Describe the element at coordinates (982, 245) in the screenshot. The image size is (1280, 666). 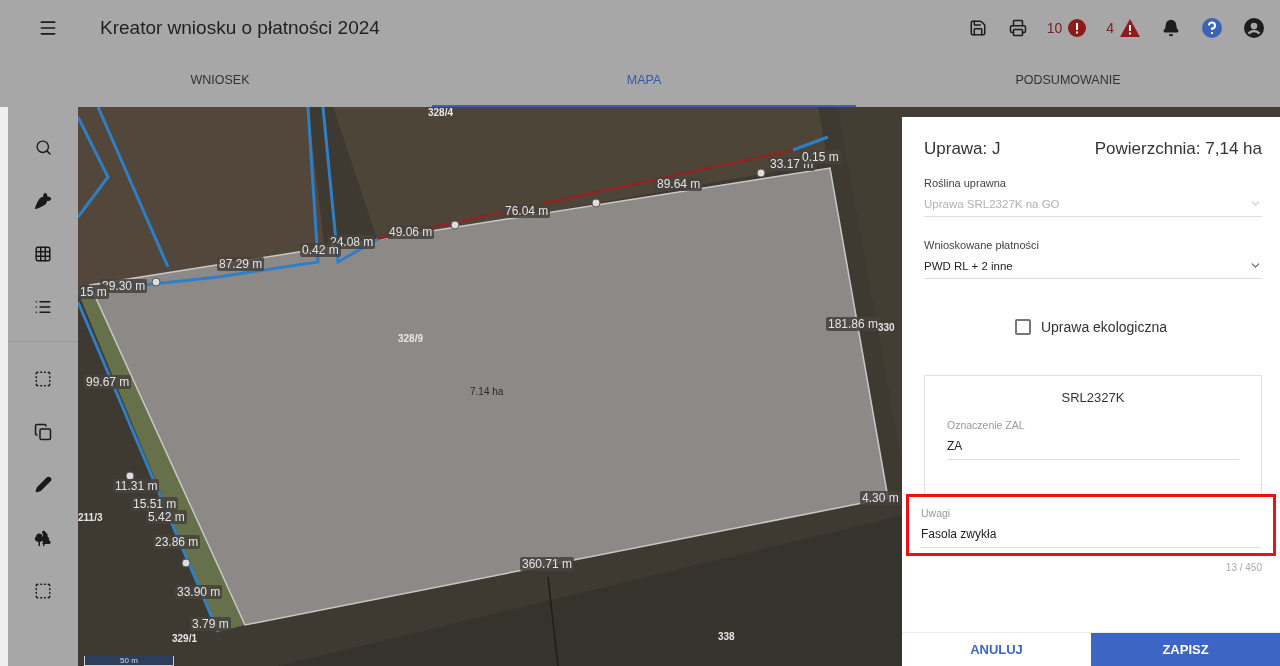
I see `field-label: Wnioskowane płatności` at that location.